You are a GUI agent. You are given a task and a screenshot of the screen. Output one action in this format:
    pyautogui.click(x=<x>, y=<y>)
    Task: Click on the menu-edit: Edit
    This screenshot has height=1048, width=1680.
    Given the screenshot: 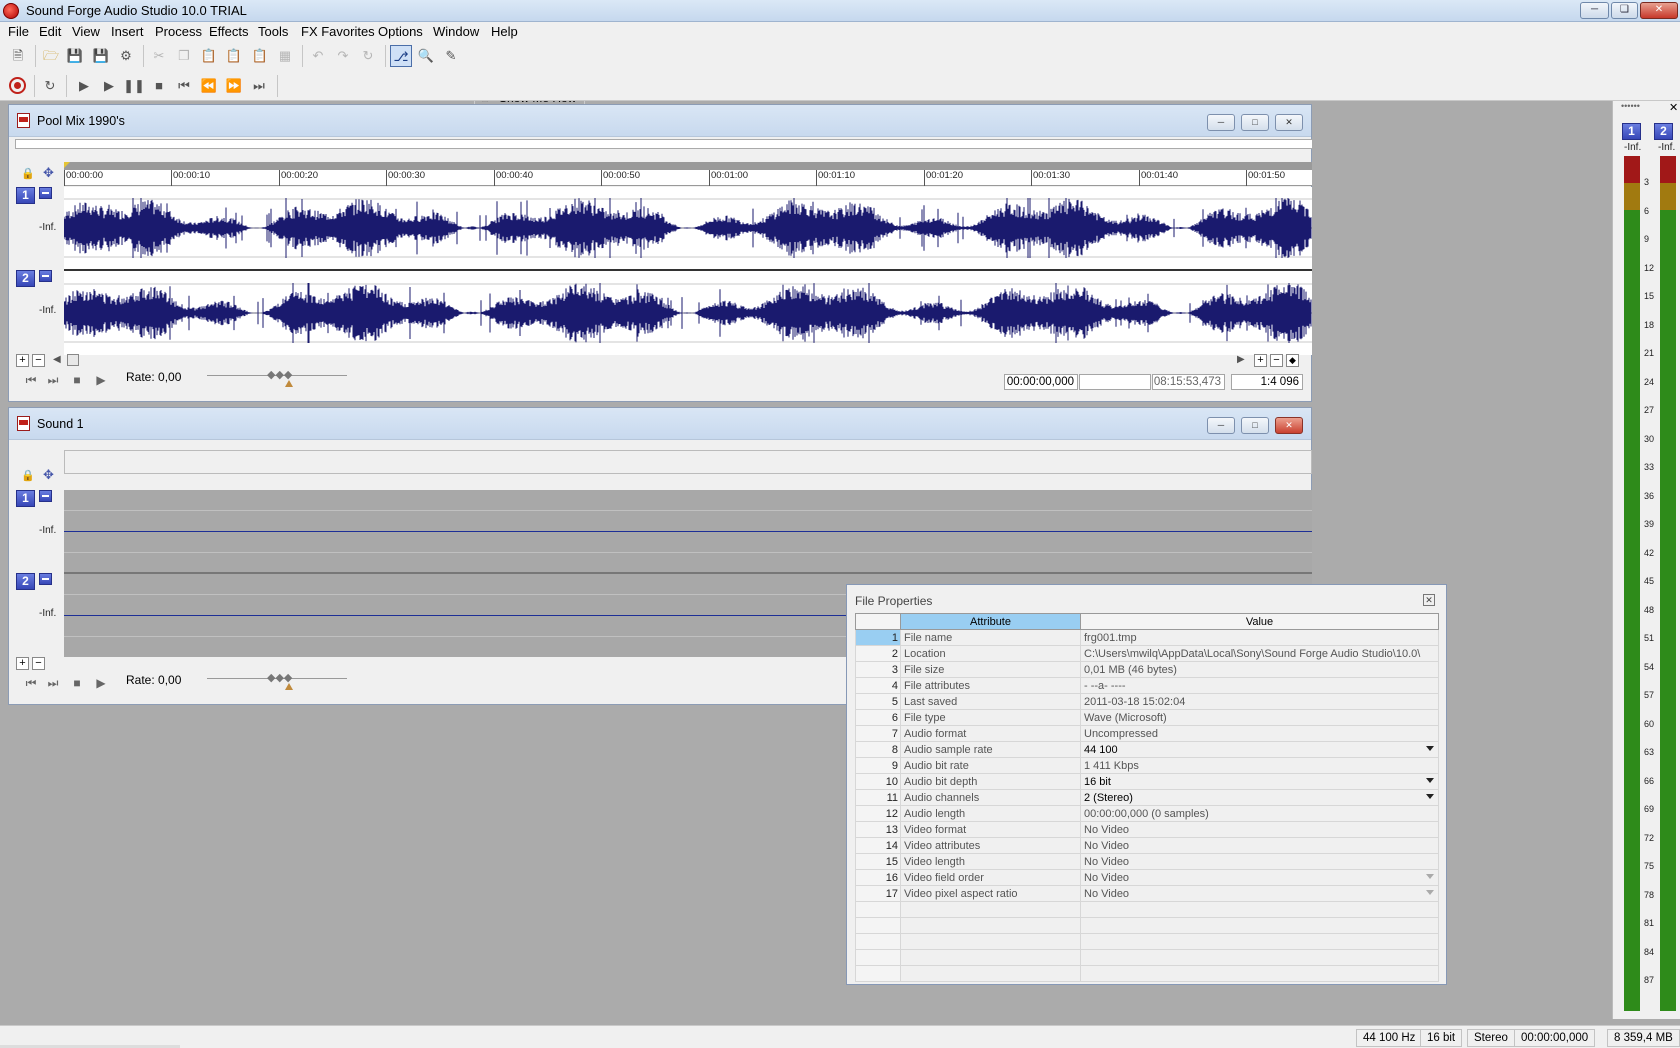 What is the action you would take?
    pyautogui.click(x=50, y=31)
    